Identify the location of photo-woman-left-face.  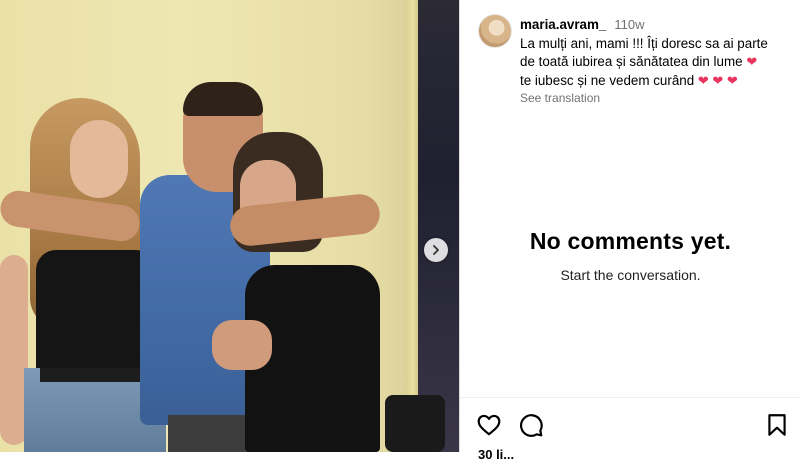
(99, 159).